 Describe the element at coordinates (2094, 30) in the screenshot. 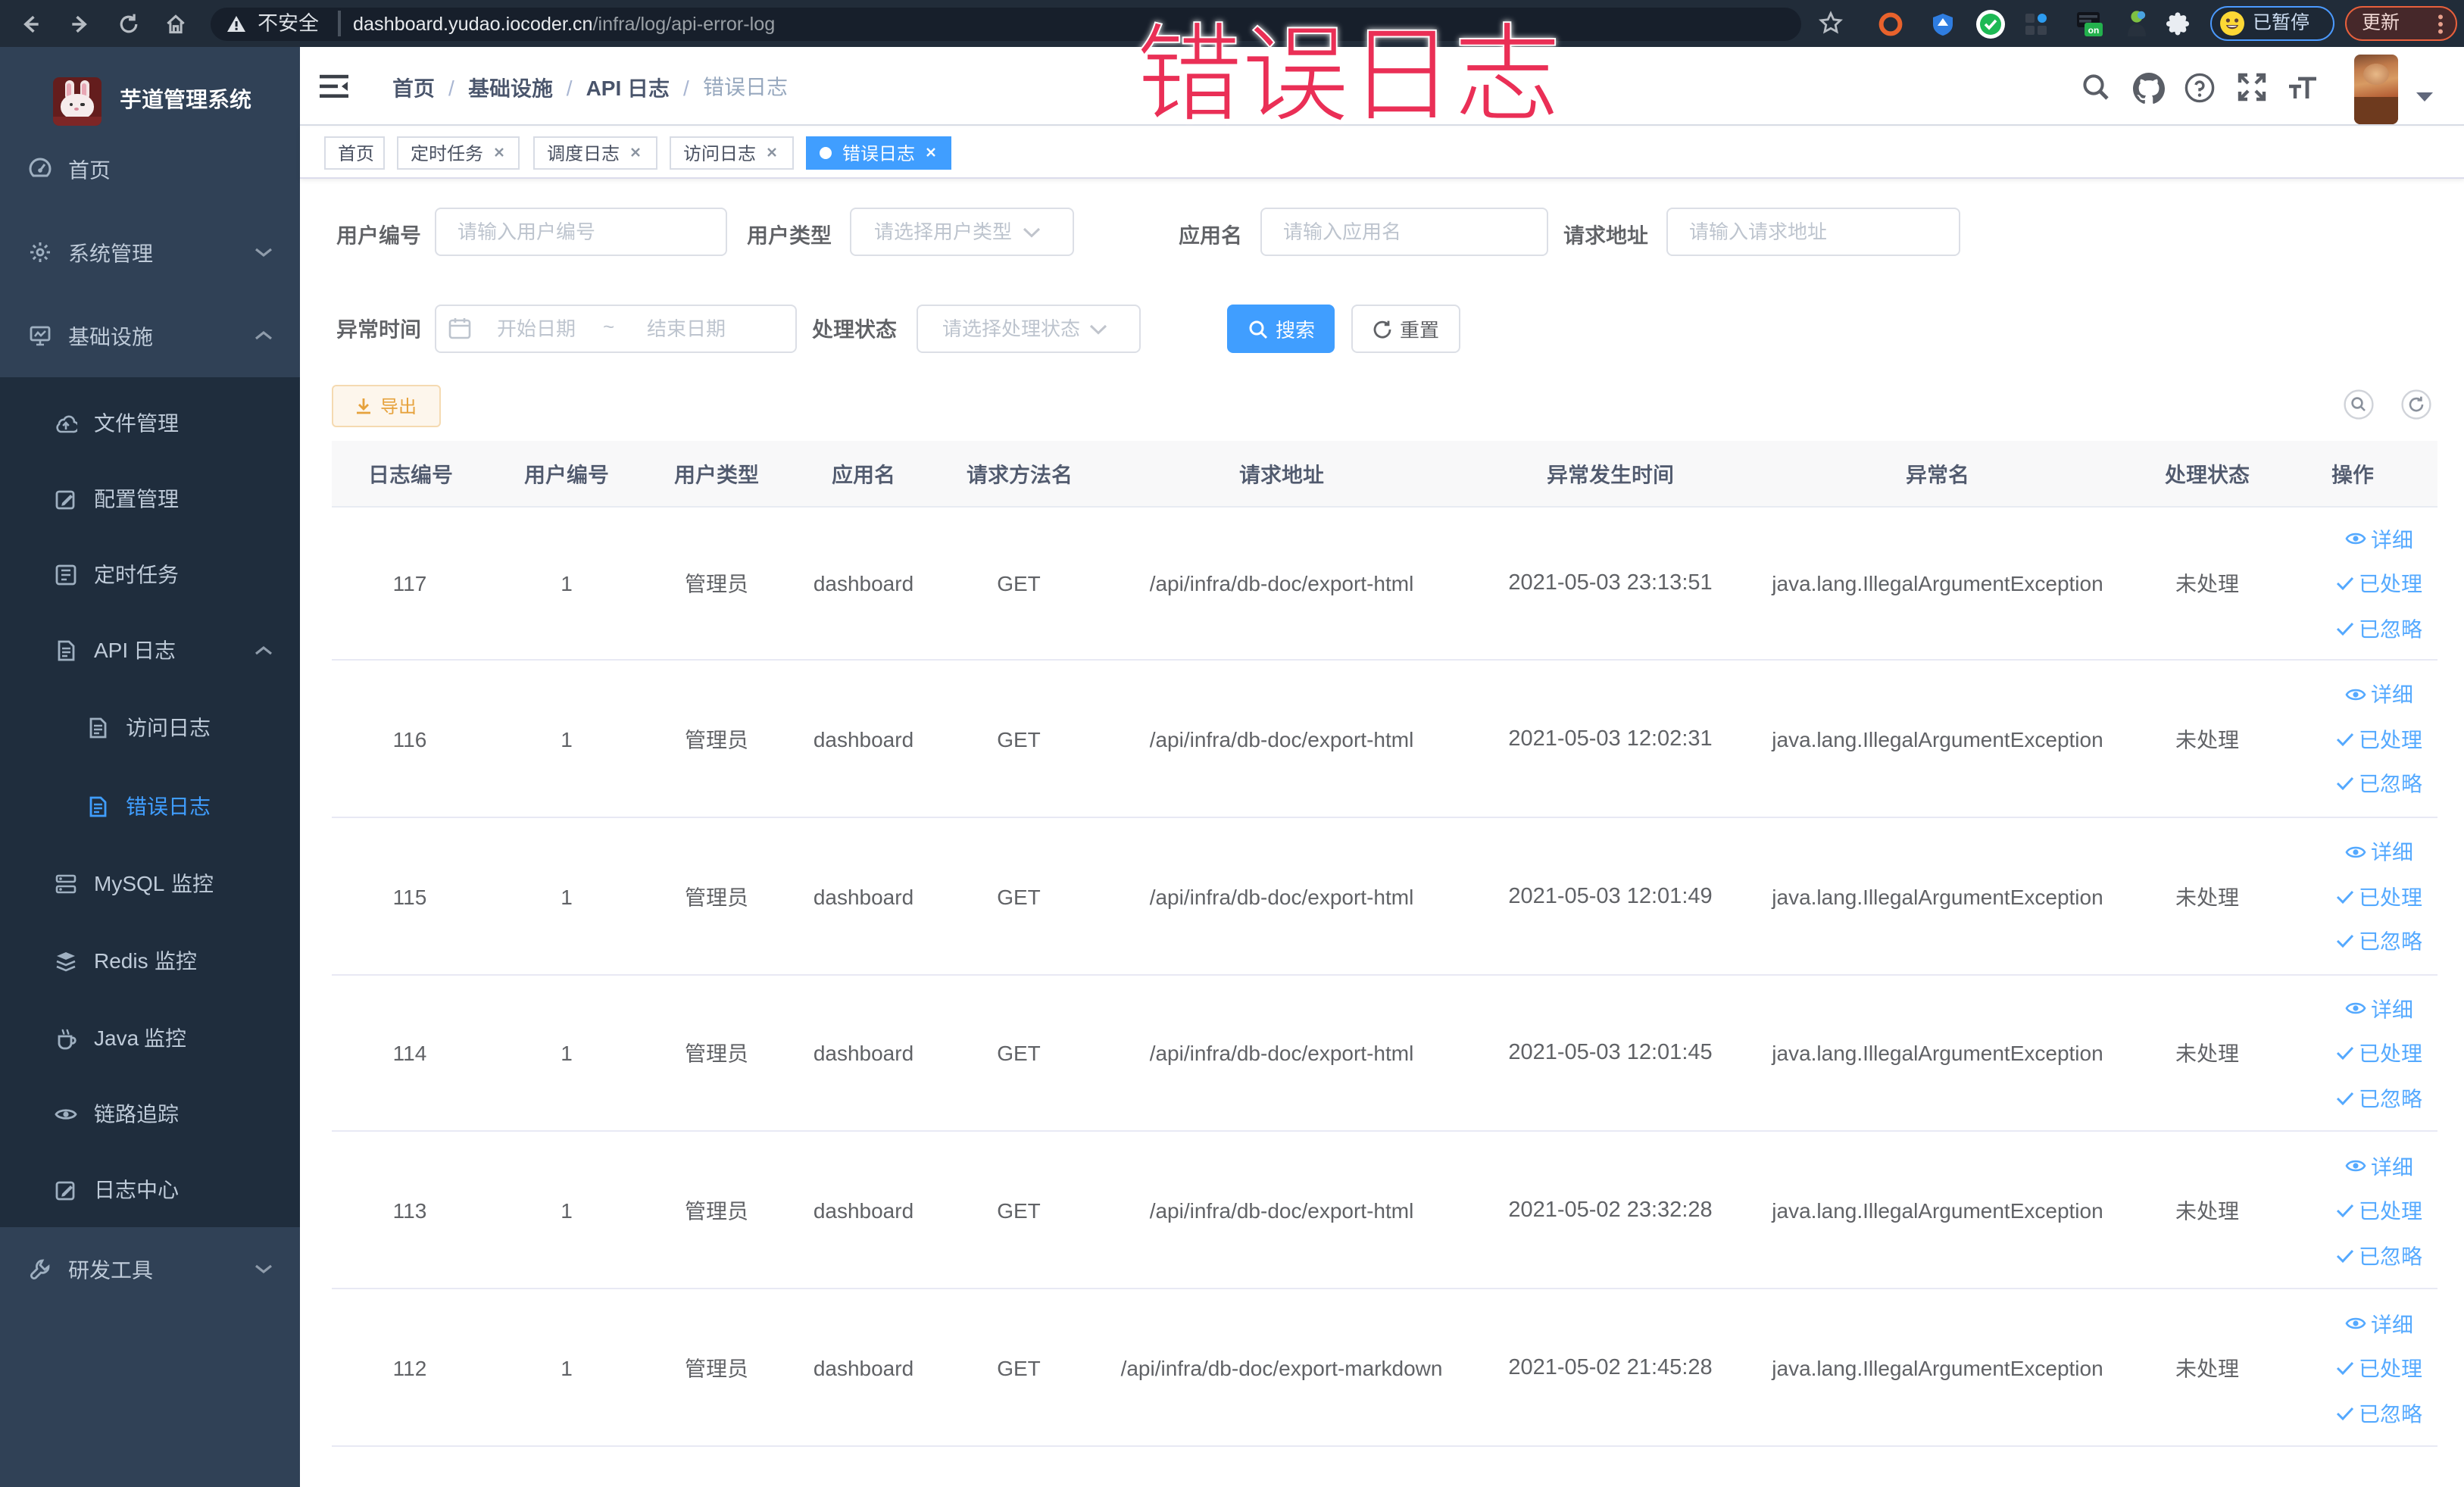

I see `svg-text: on` at that location.